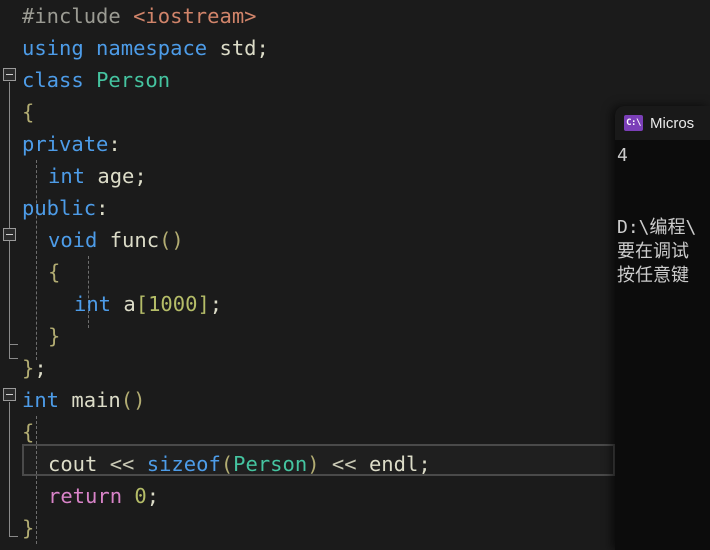  I want to click on code-line-1: #include <iostream>, so click(139, 16).